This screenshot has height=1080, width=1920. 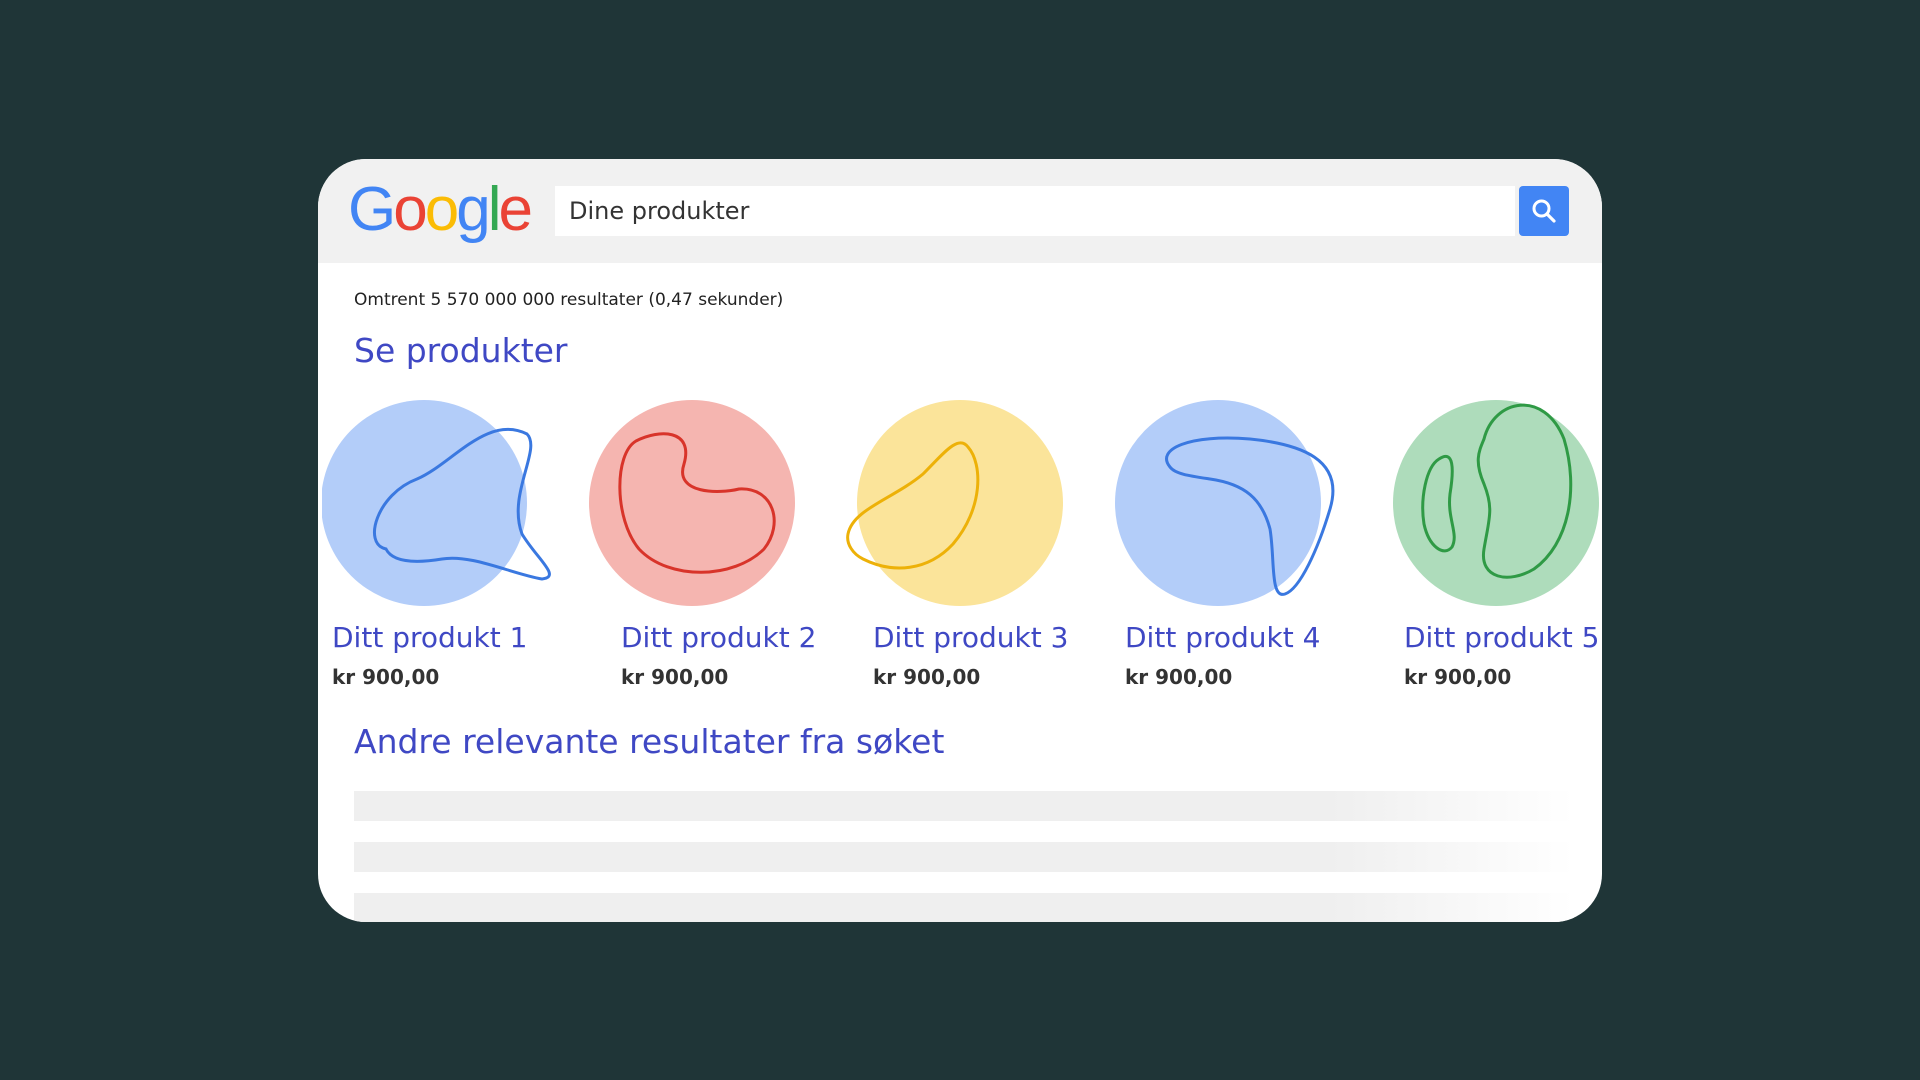 I want to click on google-logo: Google, so click(x=440, y=209).